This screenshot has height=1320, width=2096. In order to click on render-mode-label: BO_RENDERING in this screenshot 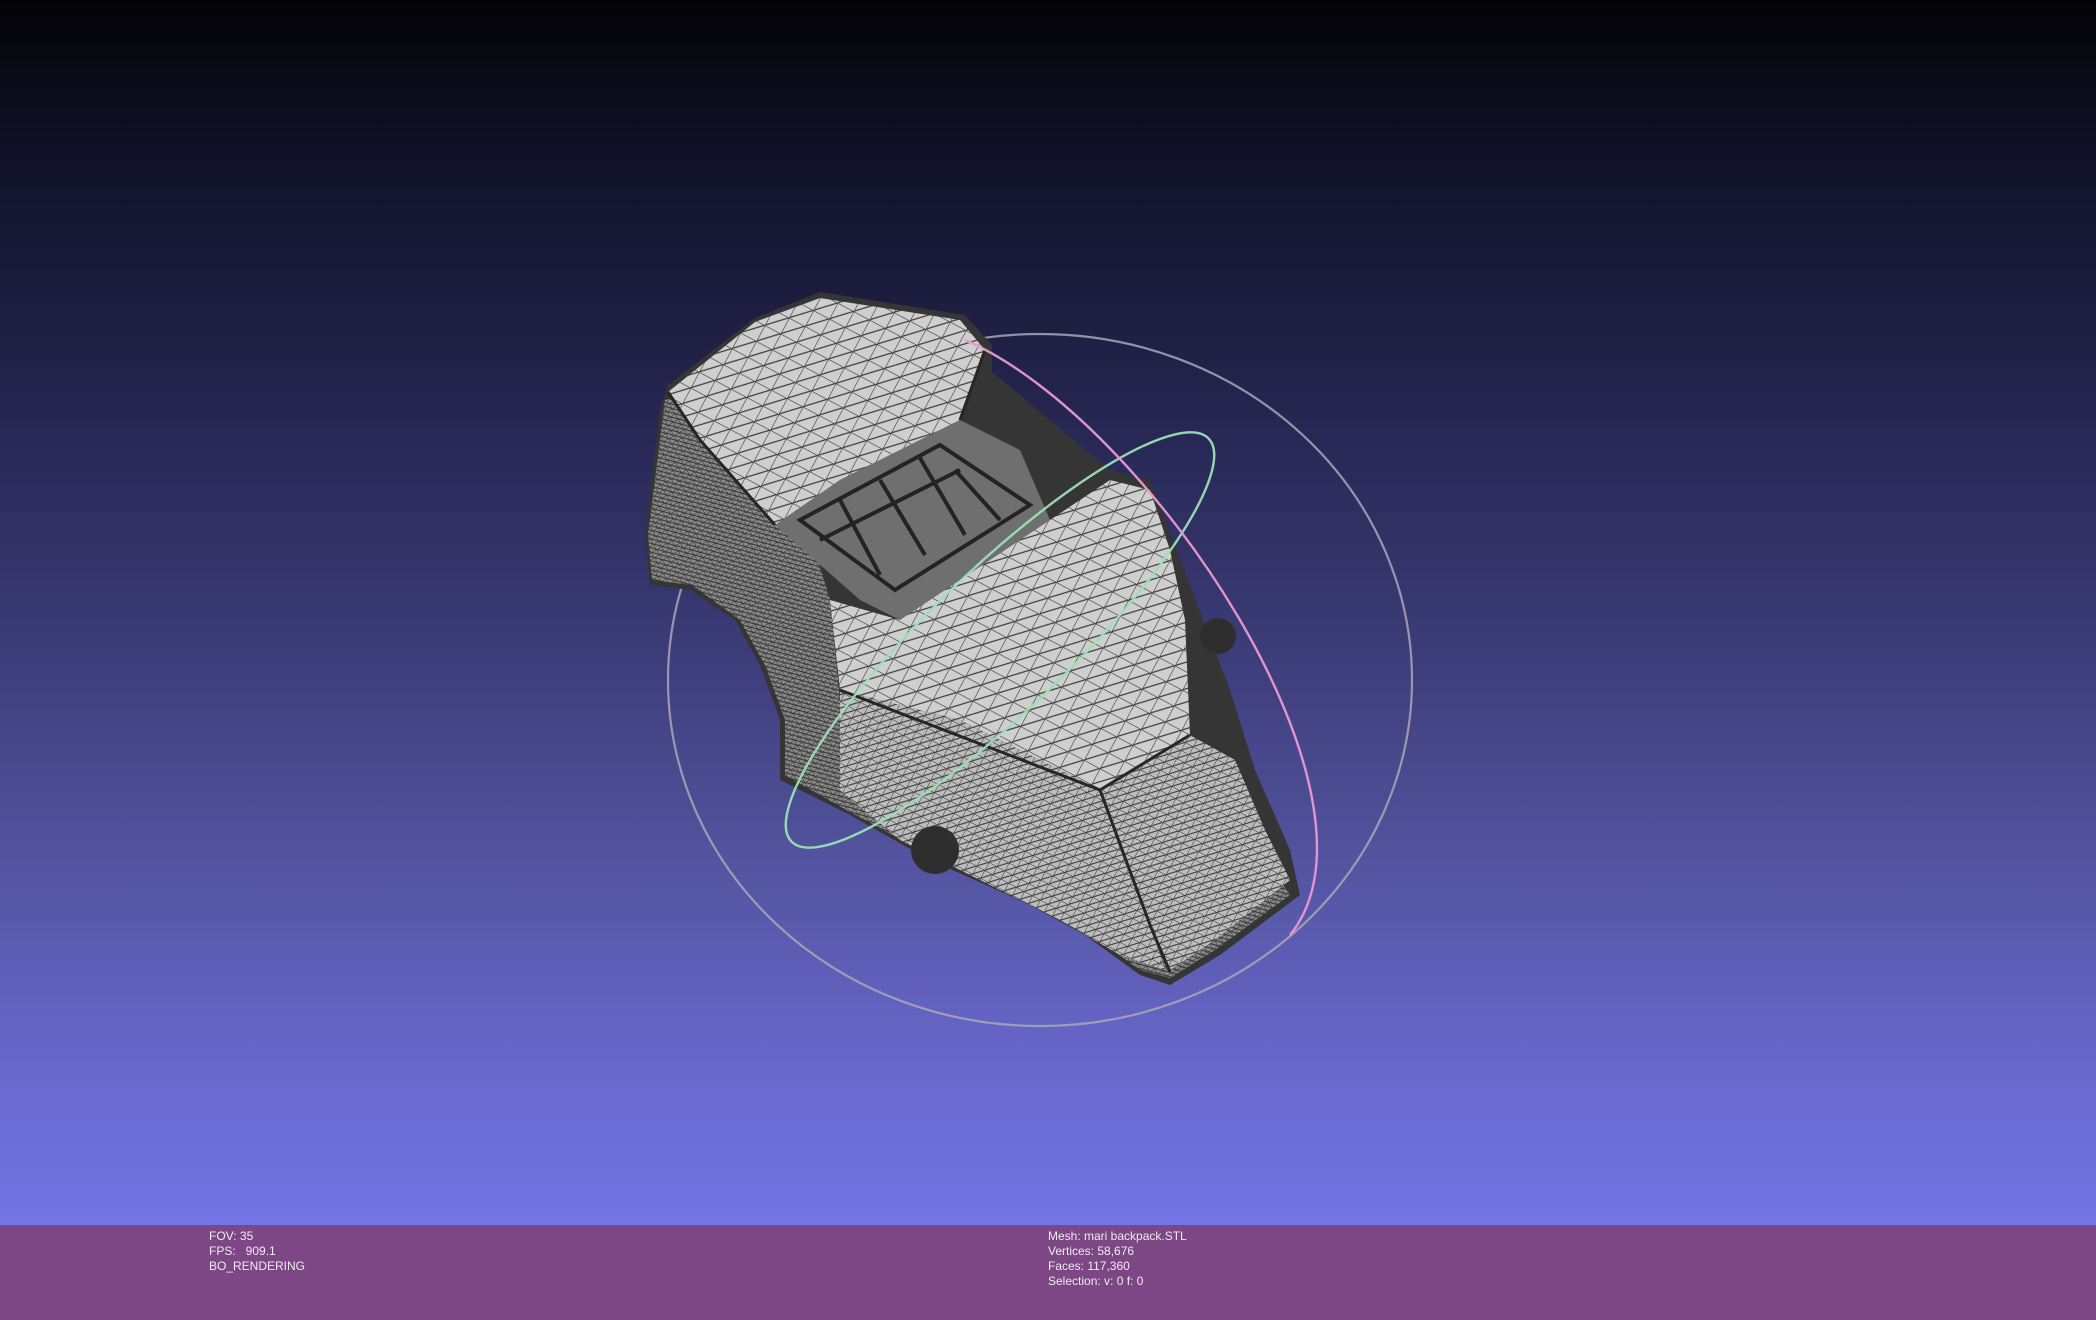, I will do `click(257, 1266)`.